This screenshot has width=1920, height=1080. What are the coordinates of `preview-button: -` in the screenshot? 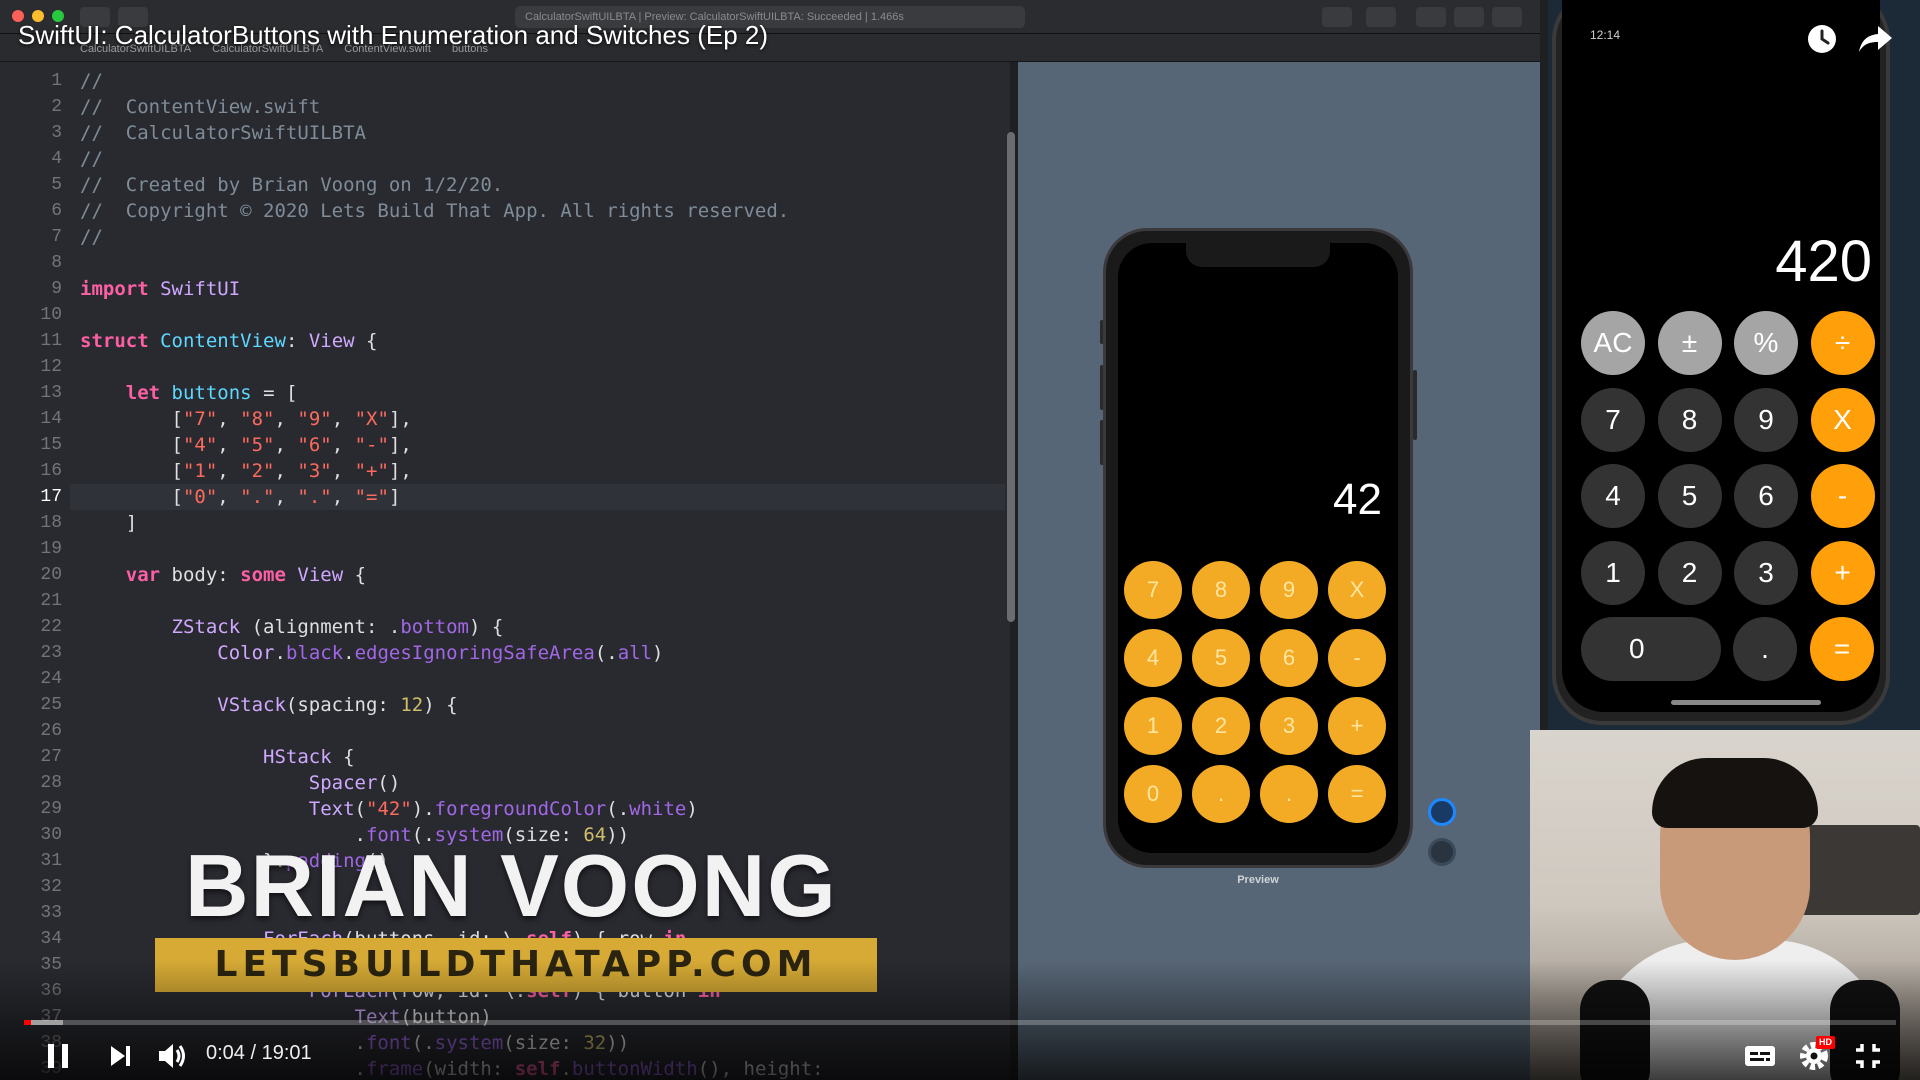 It's located at (1357, 658).